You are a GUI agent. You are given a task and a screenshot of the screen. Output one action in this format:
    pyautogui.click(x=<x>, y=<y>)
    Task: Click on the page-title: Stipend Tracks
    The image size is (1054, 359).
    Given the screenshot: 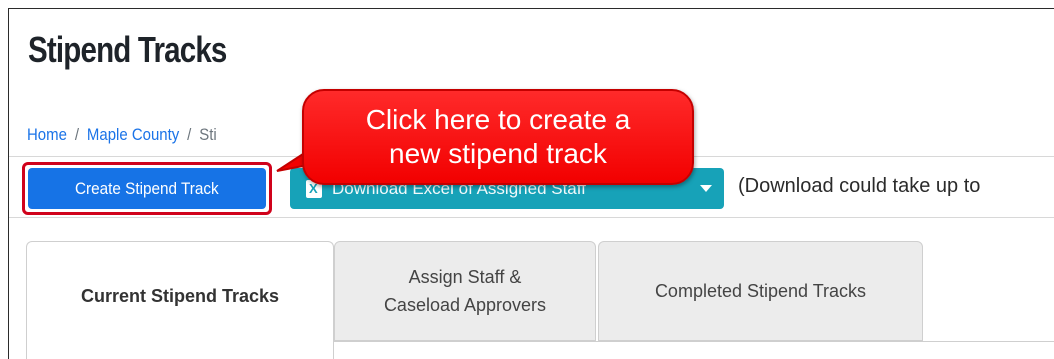 What is the action you would take?
    pyautogui.click(x=127, y=49)
    